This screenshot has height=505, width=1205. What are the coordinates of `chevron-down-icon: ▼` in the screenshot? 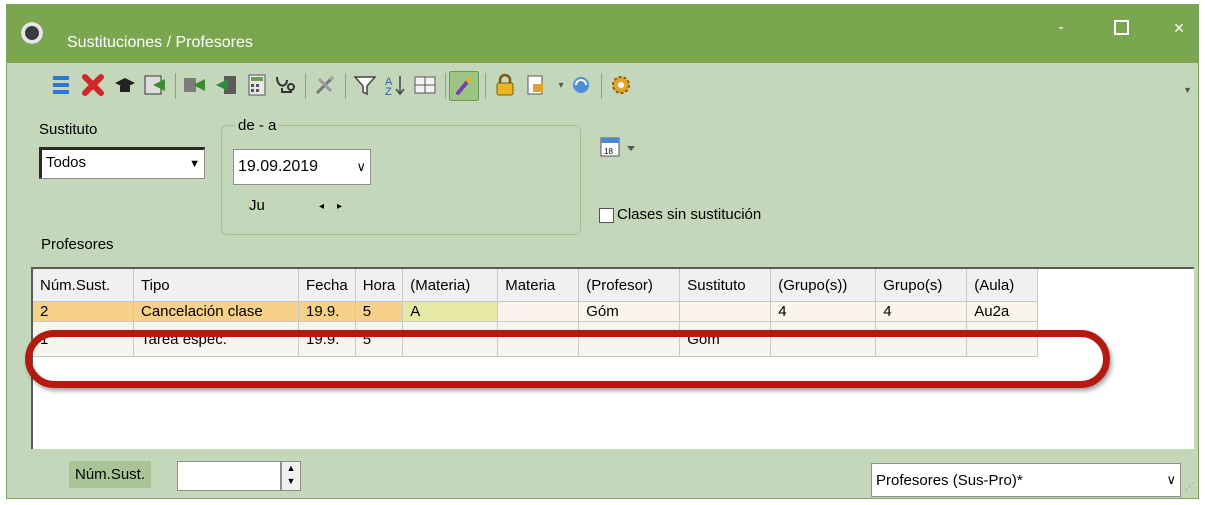 It's located at (194, 164).